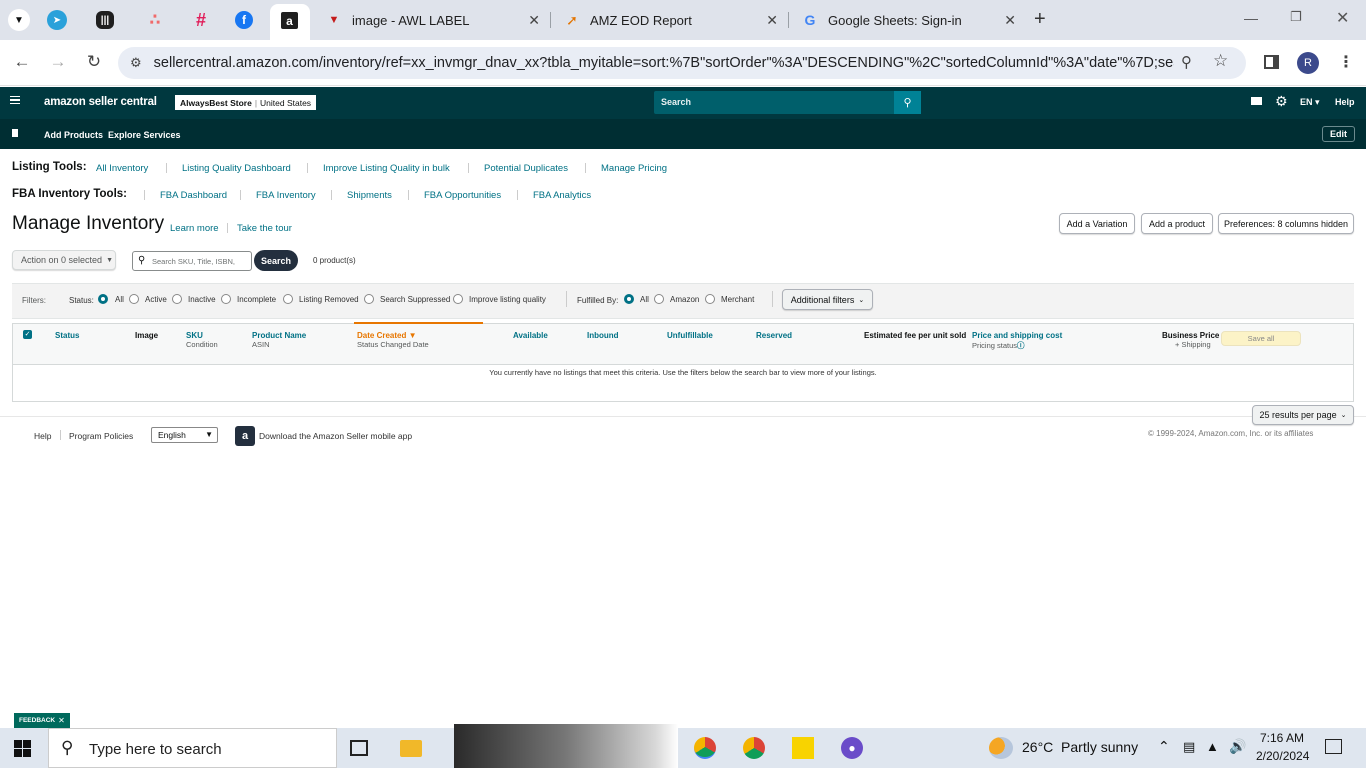 This screenshot has height=768, width=1366. What do you see at coordinates (387, 335) in the screenshot?
I see `col-date-created: Date Created ▼` at bounding box center [387, 335].